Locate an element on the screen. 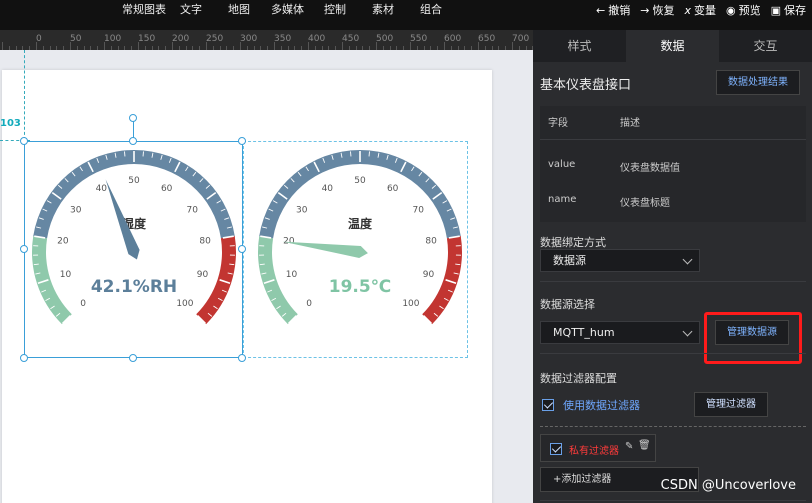 Image resolution: width=812 pixels, height=503 pixels. field-key: name is located at coordinates (562, 199).